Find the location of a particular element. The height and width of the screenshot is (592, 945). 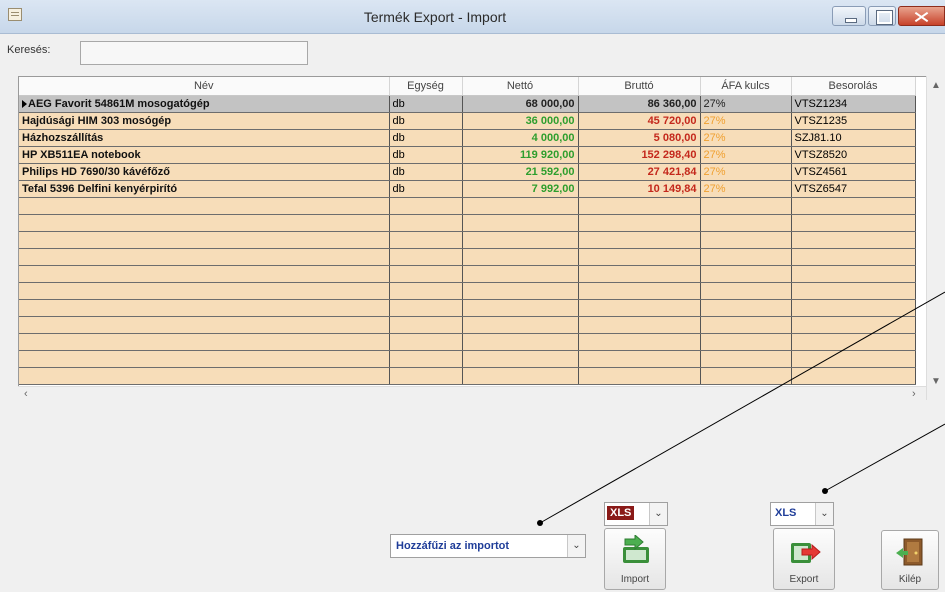

cell-nev: Tefal 5396 Delfini kenyérpirító is located at coordinates (204, 189).